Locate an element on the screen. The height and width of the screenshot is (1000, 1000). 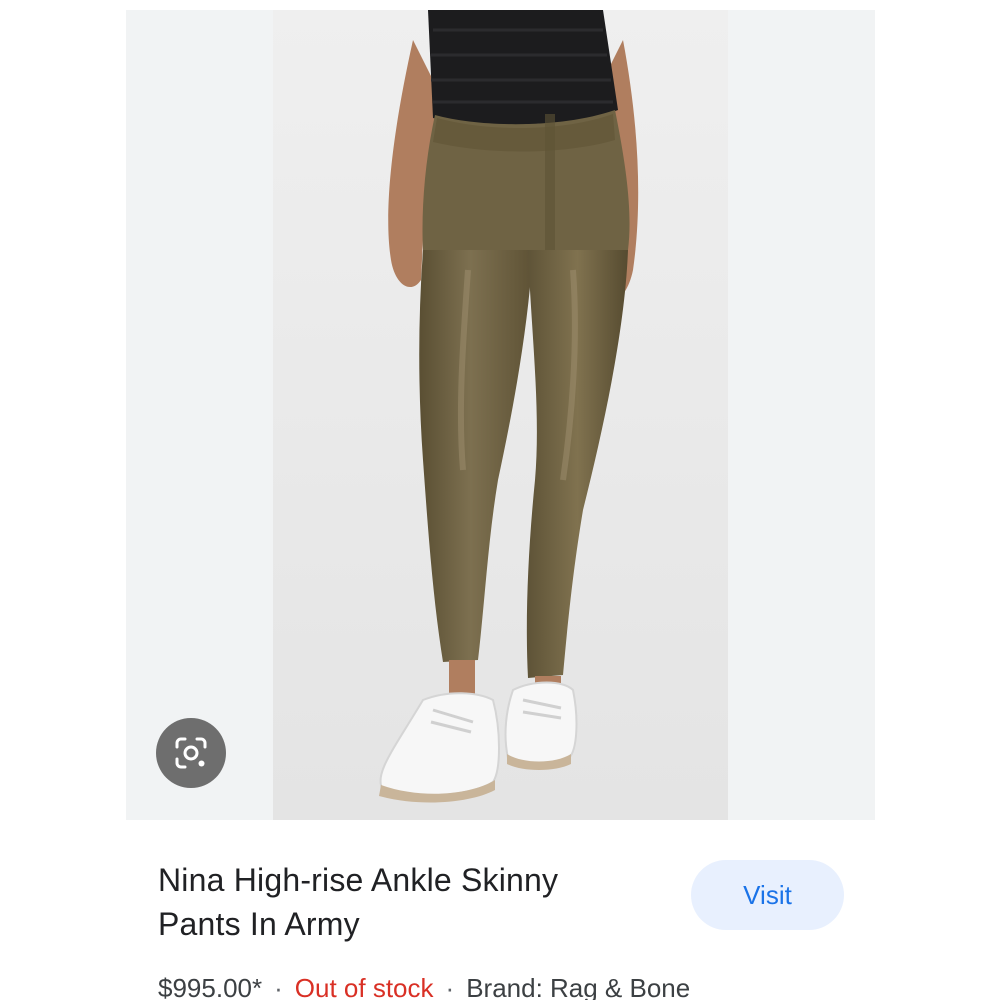
product-brand: Brand: Rag & Bone is located at coordinates (578, 986).